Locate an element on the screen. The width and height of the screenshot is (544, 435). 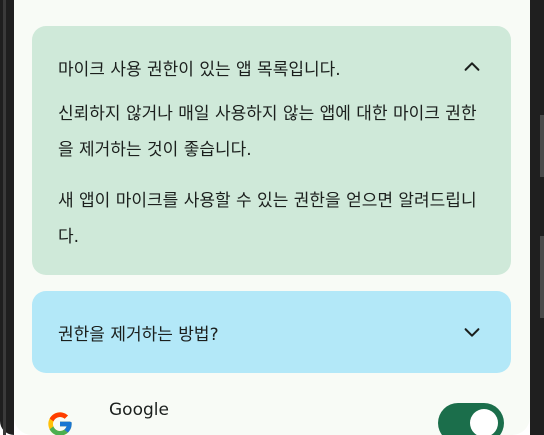
device-power-button is located at coordinates (542, 277).